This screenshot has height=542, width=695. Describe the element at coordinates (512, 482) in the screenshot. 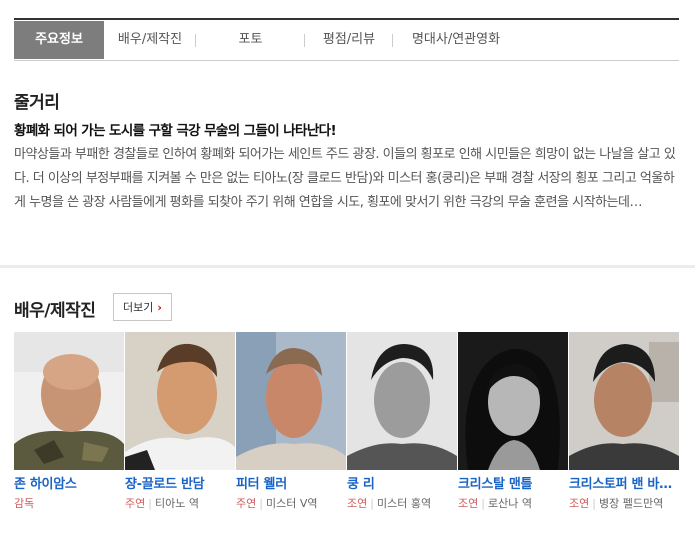

I see `cast-name: 크리스탈 맨틀` at that location.